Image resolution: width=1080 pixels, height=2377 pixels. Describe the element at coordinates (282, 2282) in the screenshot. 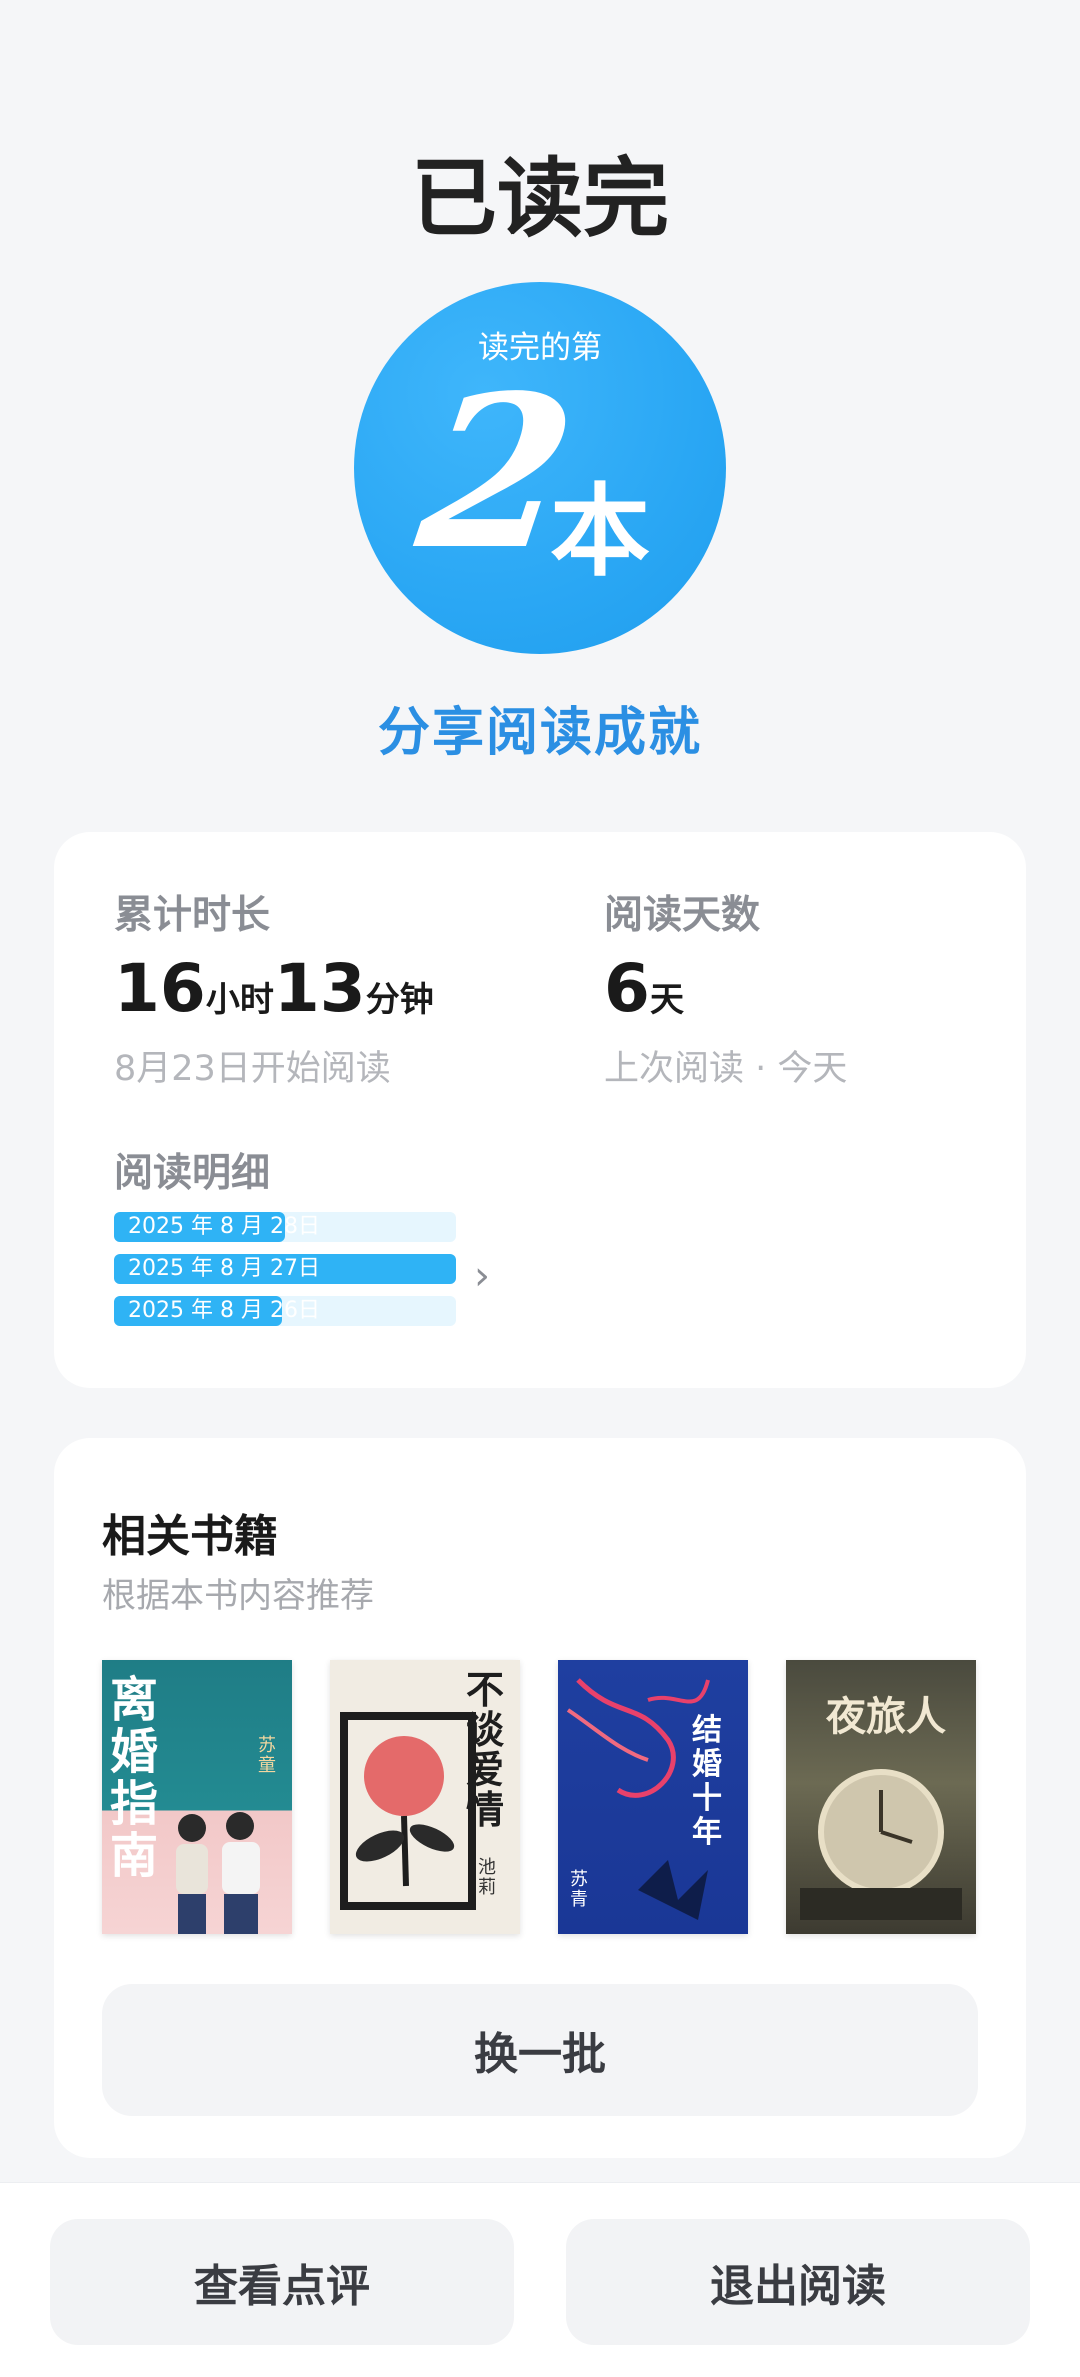

I see `view-reviews-button: 查看点评` at that location.